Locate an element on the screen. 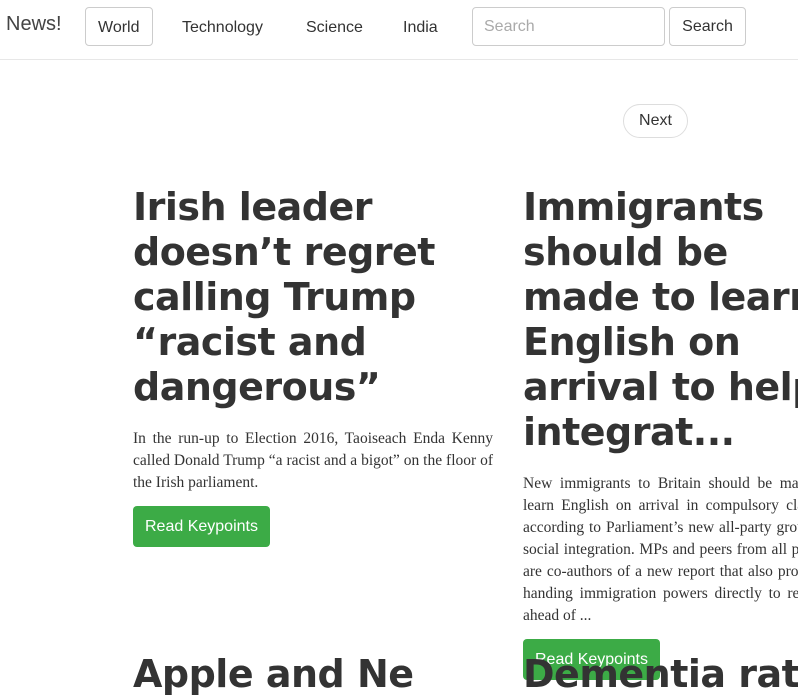 This screenshot has height=697, width=798. article-title-partial: Apple and Ne is located at coordinates (273, 674).